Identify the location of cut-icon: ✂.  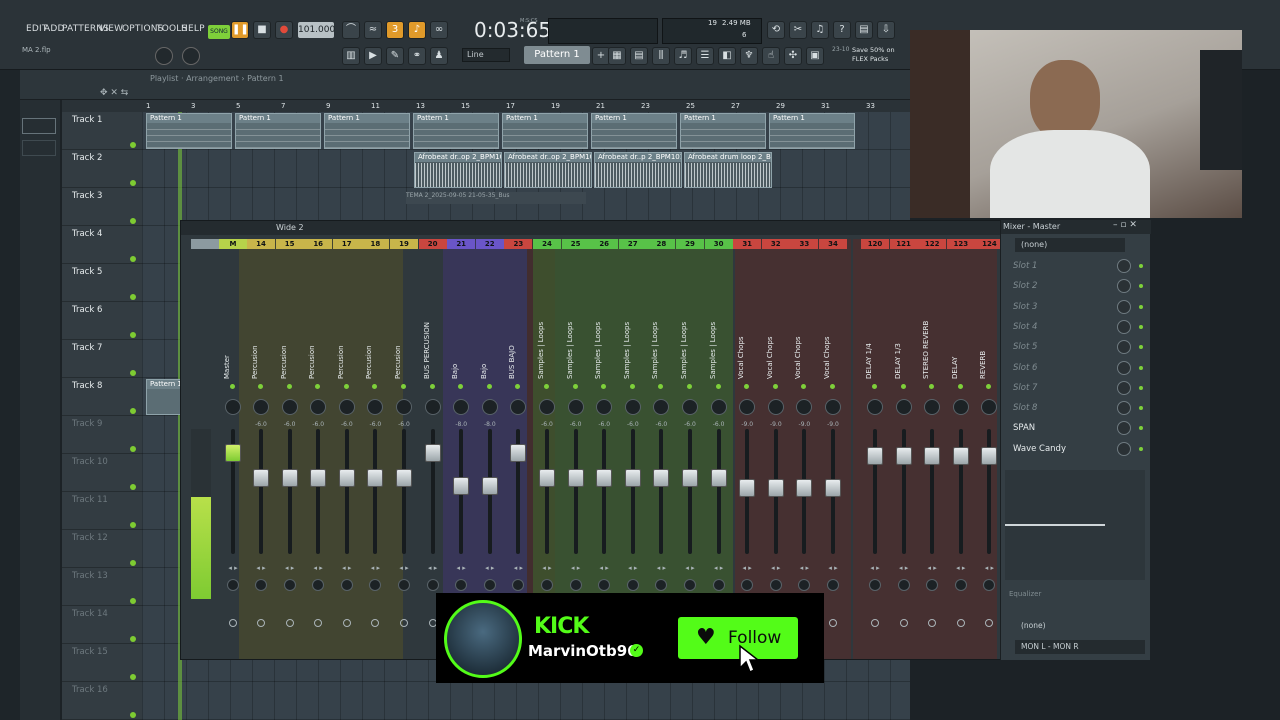
(798, 30).